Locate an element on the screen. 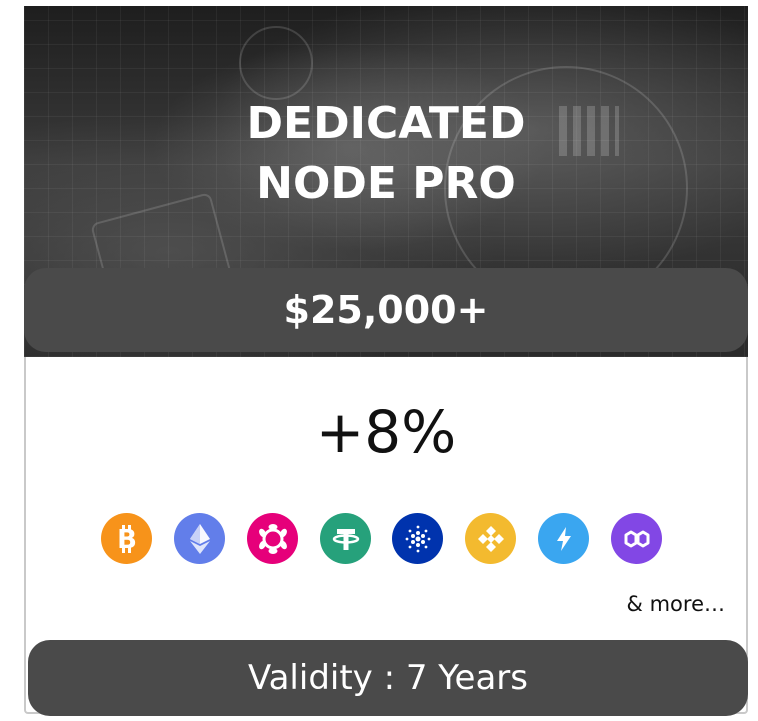 The height and width of the screenshot is (721, 758). lightning-icon is located at coordinates (563, 538).